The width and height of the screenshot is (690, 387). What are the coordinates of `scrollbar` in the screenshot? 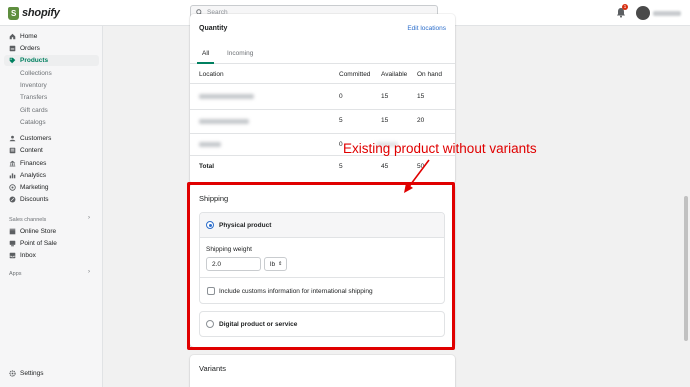 It's located at (686, 206).